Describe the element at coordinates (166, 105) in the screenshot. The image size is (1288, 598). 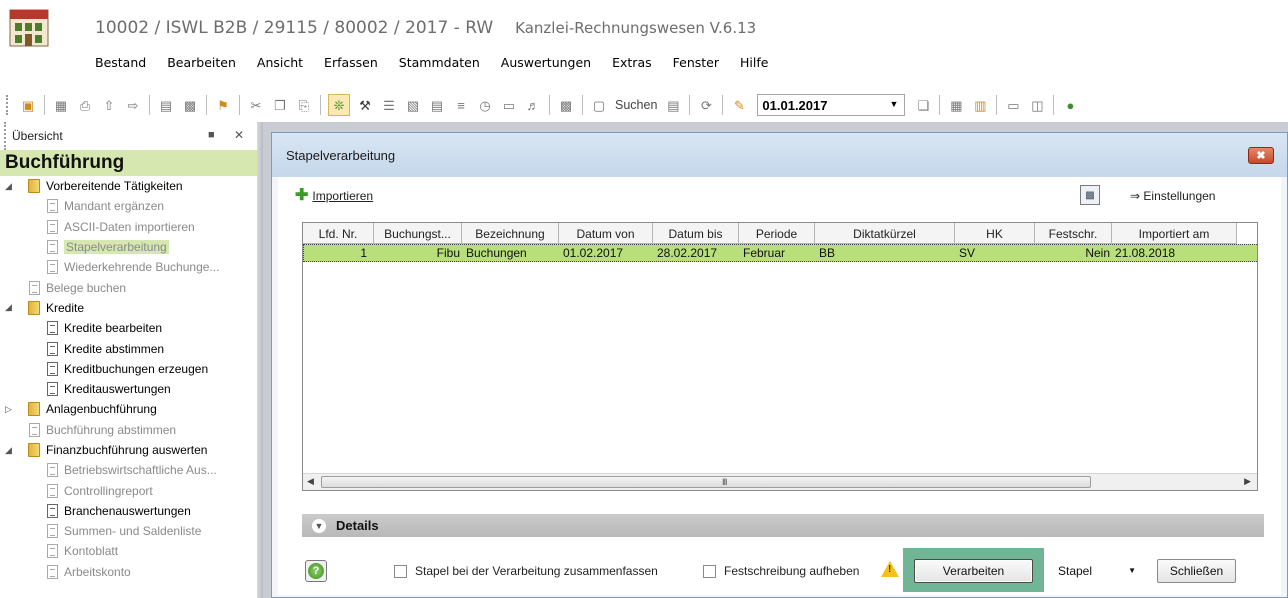
I see `window-icon: ▤` at that location.